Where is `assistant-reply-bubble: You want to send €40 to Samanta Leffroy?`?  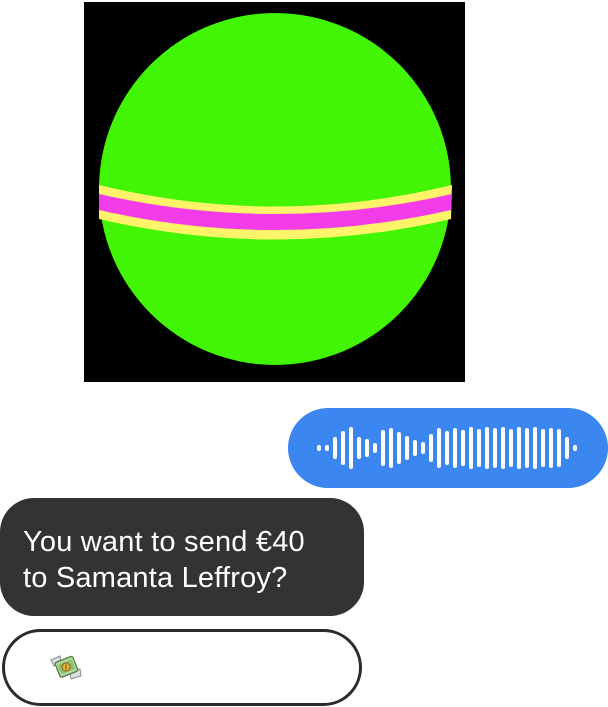 assistant-reply-bubble: You want to send €40 to Samanta Leffroy? is located at coordinates (182, 557).